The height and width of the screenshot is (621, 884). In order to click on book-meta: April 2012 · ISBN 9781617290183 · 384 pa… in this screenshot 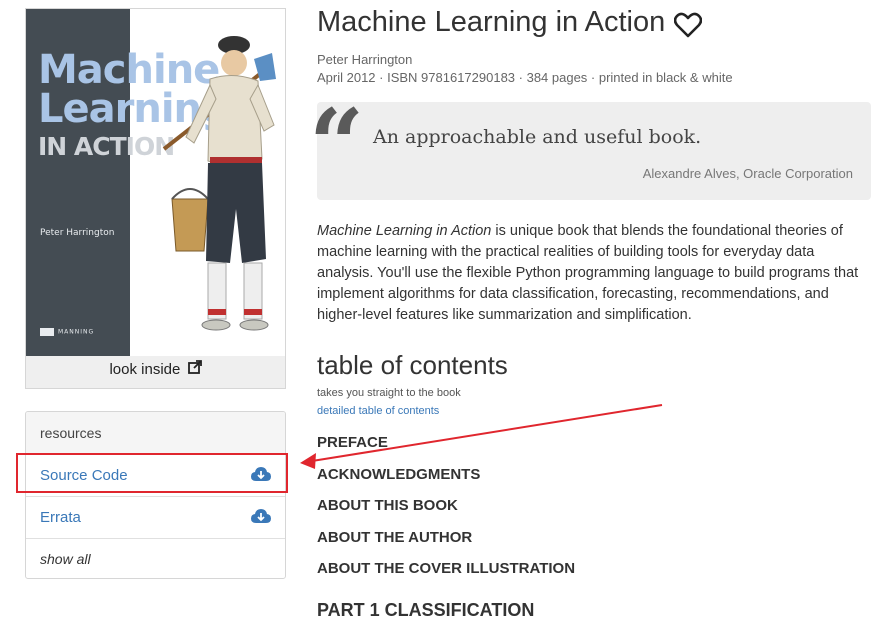, I will do `click(525, 77)`.